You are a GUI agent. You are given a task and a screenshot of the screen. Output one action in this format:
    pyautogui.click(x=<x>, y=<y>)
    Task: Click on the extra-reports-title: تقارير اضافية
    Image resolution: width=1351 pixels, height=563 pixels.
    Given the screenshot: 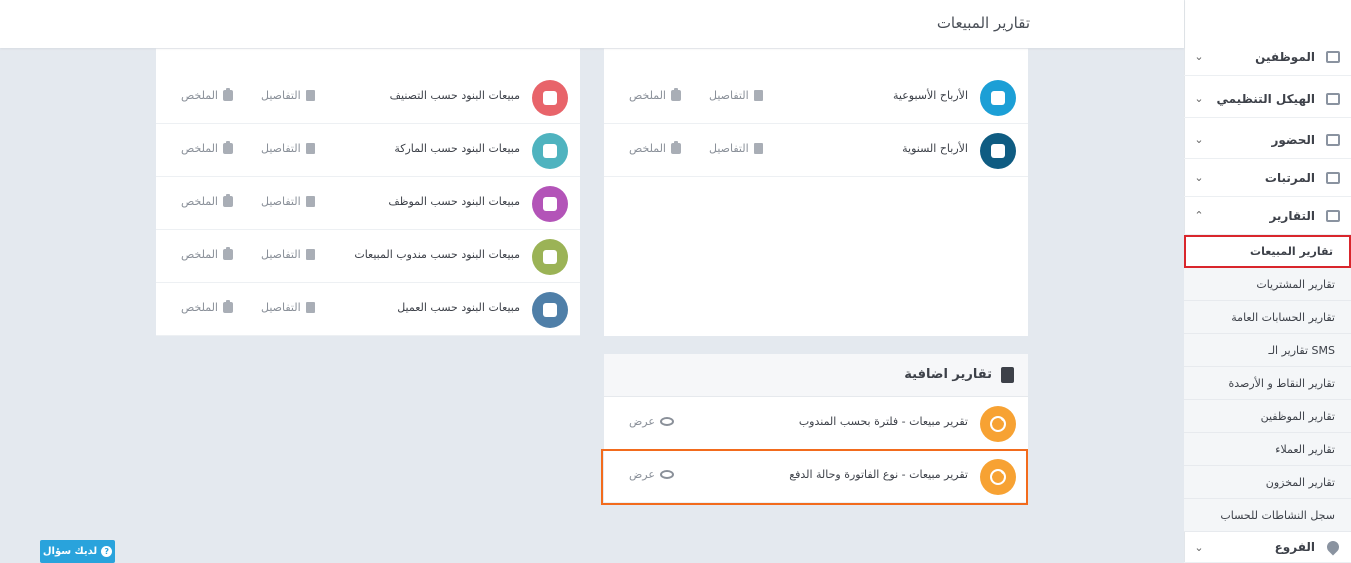 What is the action you would take?
    pyautogui.click(x=948, y=374)
    